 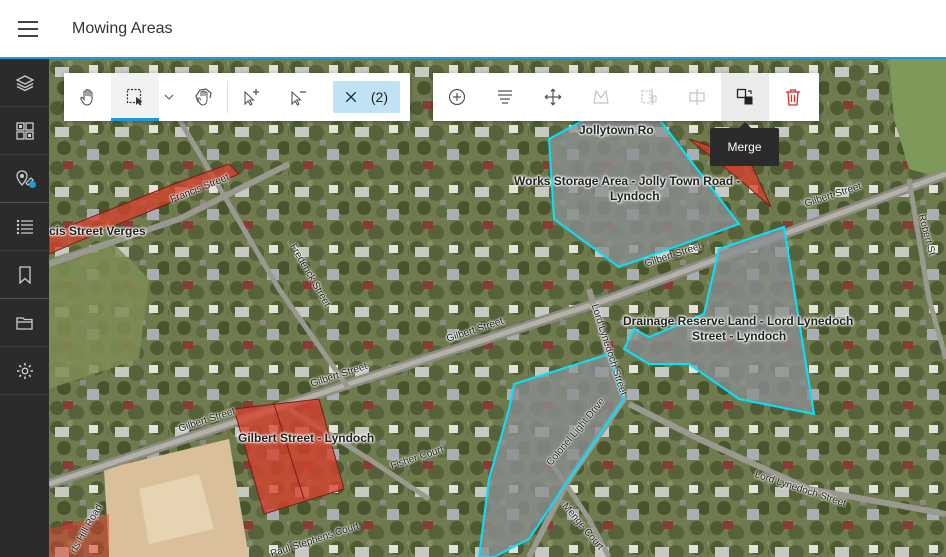 What do you see at coordinates (739, 336) in the screenshot?
I see `label-drainage-reserve-line2: Street - Lyndoch` at bounding box center [739, 336].